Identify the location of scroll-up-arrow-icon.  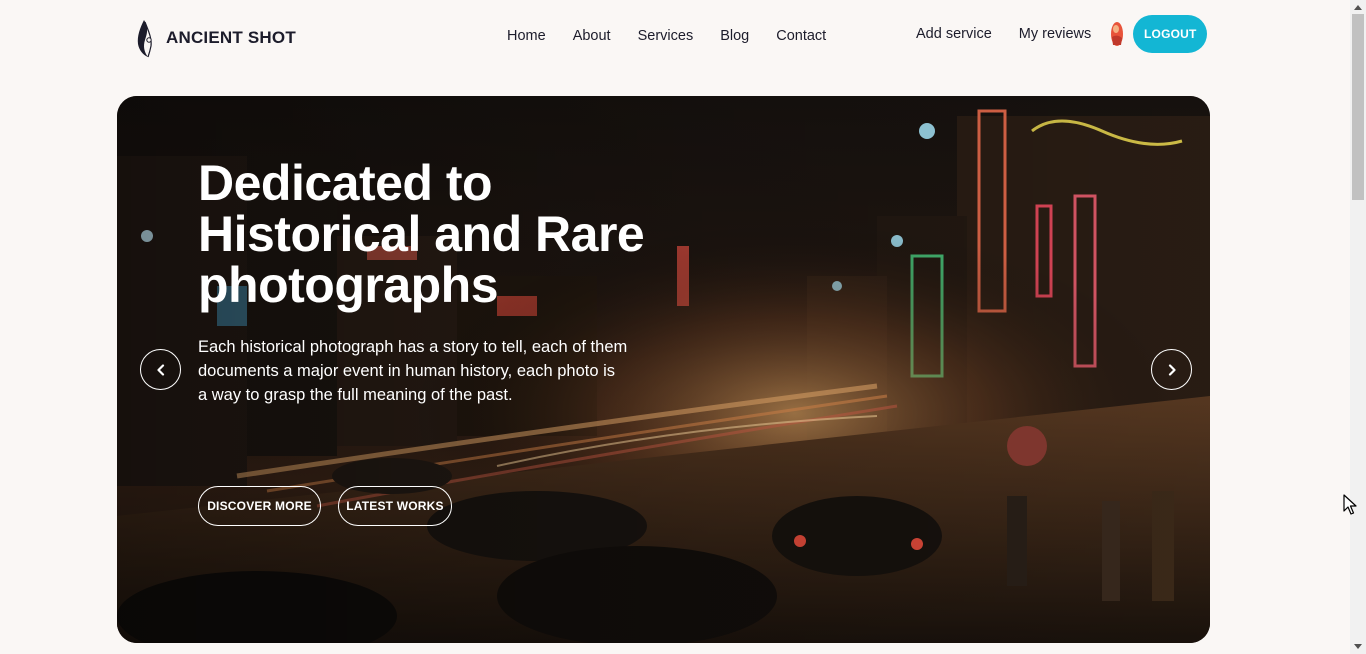
(1358, 7).